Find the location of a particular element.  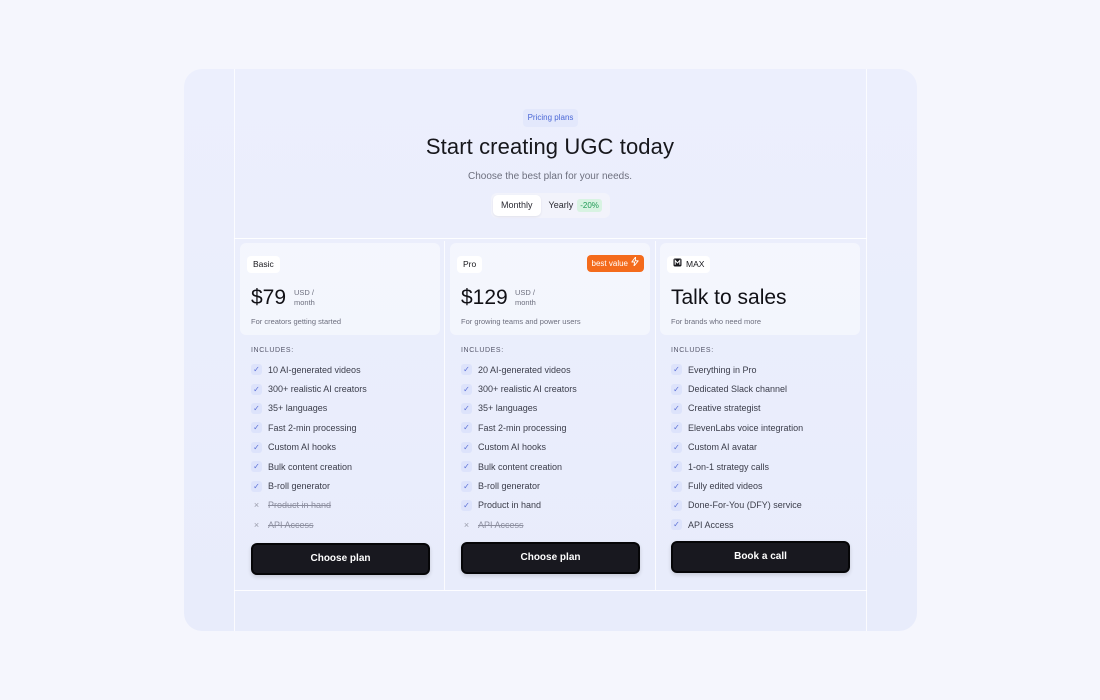

feature-item: ✓ 1-on-1 strategy calls is located at coordinates (766, 466).